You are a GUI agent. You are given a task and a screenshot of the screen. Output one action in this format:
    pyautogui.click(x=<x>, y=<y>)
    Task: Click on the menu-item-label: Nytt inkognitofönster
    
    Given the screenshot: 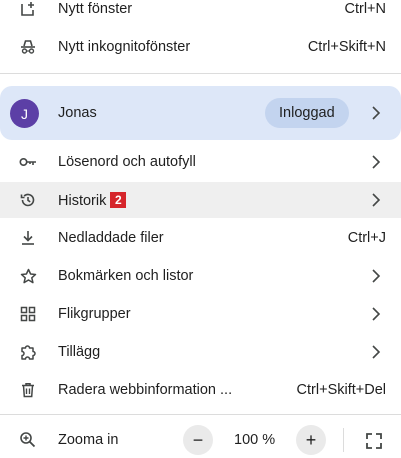 What is the action you would take?
    pyautogui.click(x=124, y=47)
    